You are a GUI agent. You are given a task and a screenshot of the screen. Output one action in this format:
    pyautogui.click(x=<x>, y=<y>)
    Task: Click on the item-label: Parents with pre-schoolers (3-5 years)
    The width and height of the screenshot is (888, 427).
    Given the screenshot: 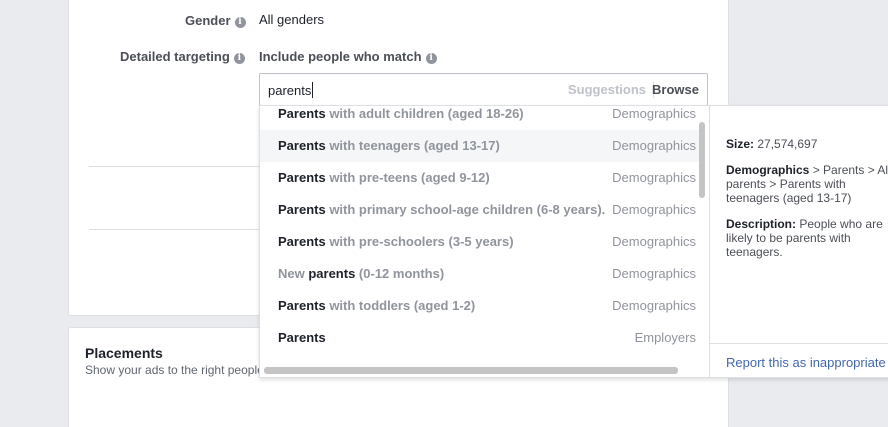 What is the action you would take?
    pyautogui.click(x=396, y=241)
    